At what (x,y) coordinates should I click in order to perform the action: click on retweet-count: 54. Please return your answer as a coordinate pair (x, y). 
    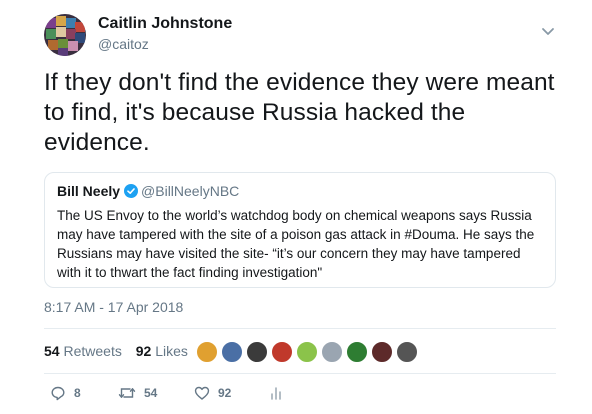
    Looking at the image, I should click on (151, 393).